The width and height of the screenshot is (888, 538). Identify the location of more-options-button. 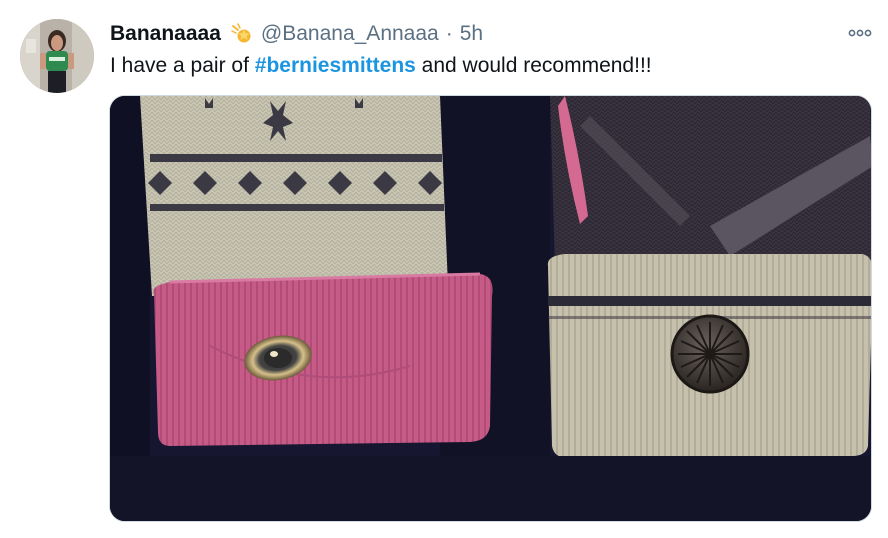
(860, 33).